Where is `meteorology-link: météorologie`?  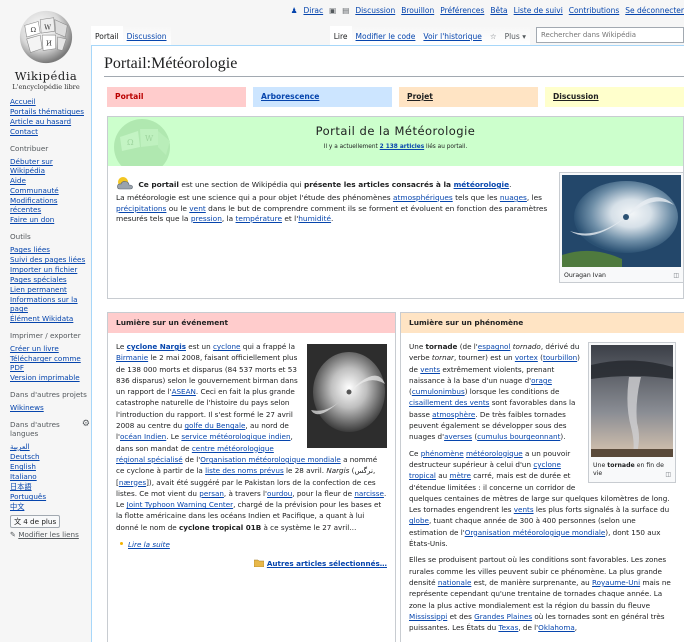
meteorology-link: météorologie is located at coordinates (482, 184).